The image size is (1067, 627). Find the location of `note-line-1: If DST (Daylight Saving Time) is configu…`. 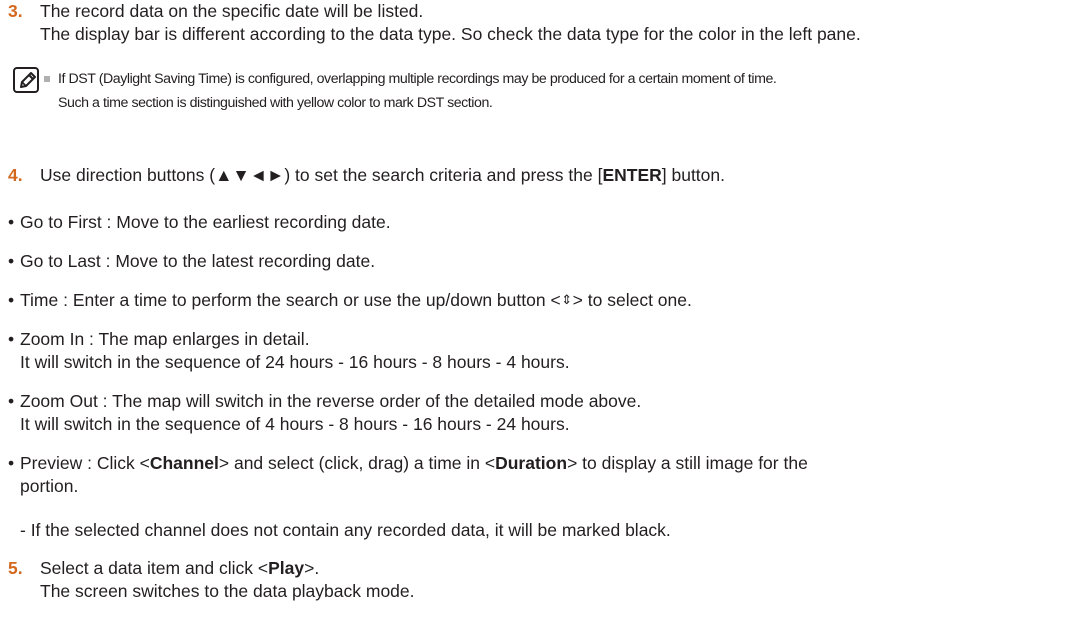

note-line-1: If DST (Daylight Saving Time) is configu… is located at coordinates (417, 79).